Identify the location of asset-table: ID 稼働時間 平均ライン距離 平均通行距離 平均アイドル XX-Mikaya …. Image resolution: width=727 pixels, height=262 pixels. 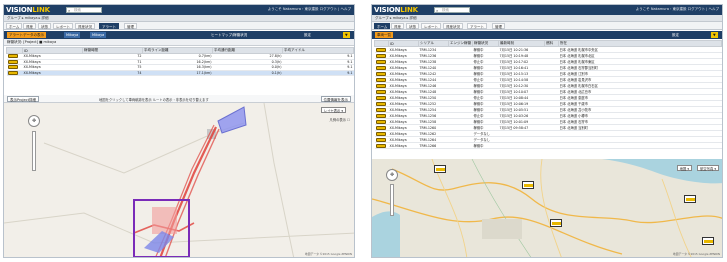
(180, 61).